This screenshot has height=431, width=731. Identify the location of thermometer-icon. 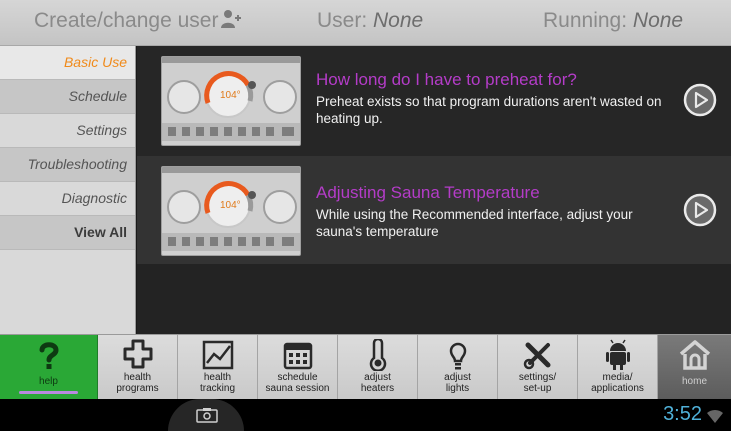
(377, 355).